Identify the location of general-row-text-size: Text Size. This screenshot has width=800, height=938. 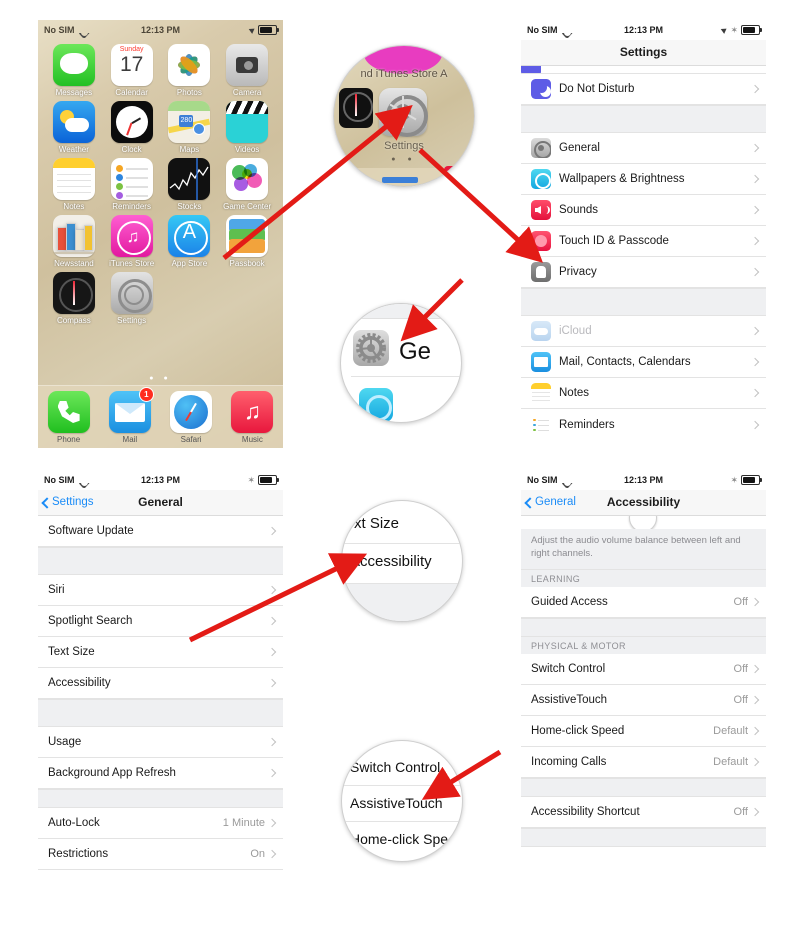
(160, 652).